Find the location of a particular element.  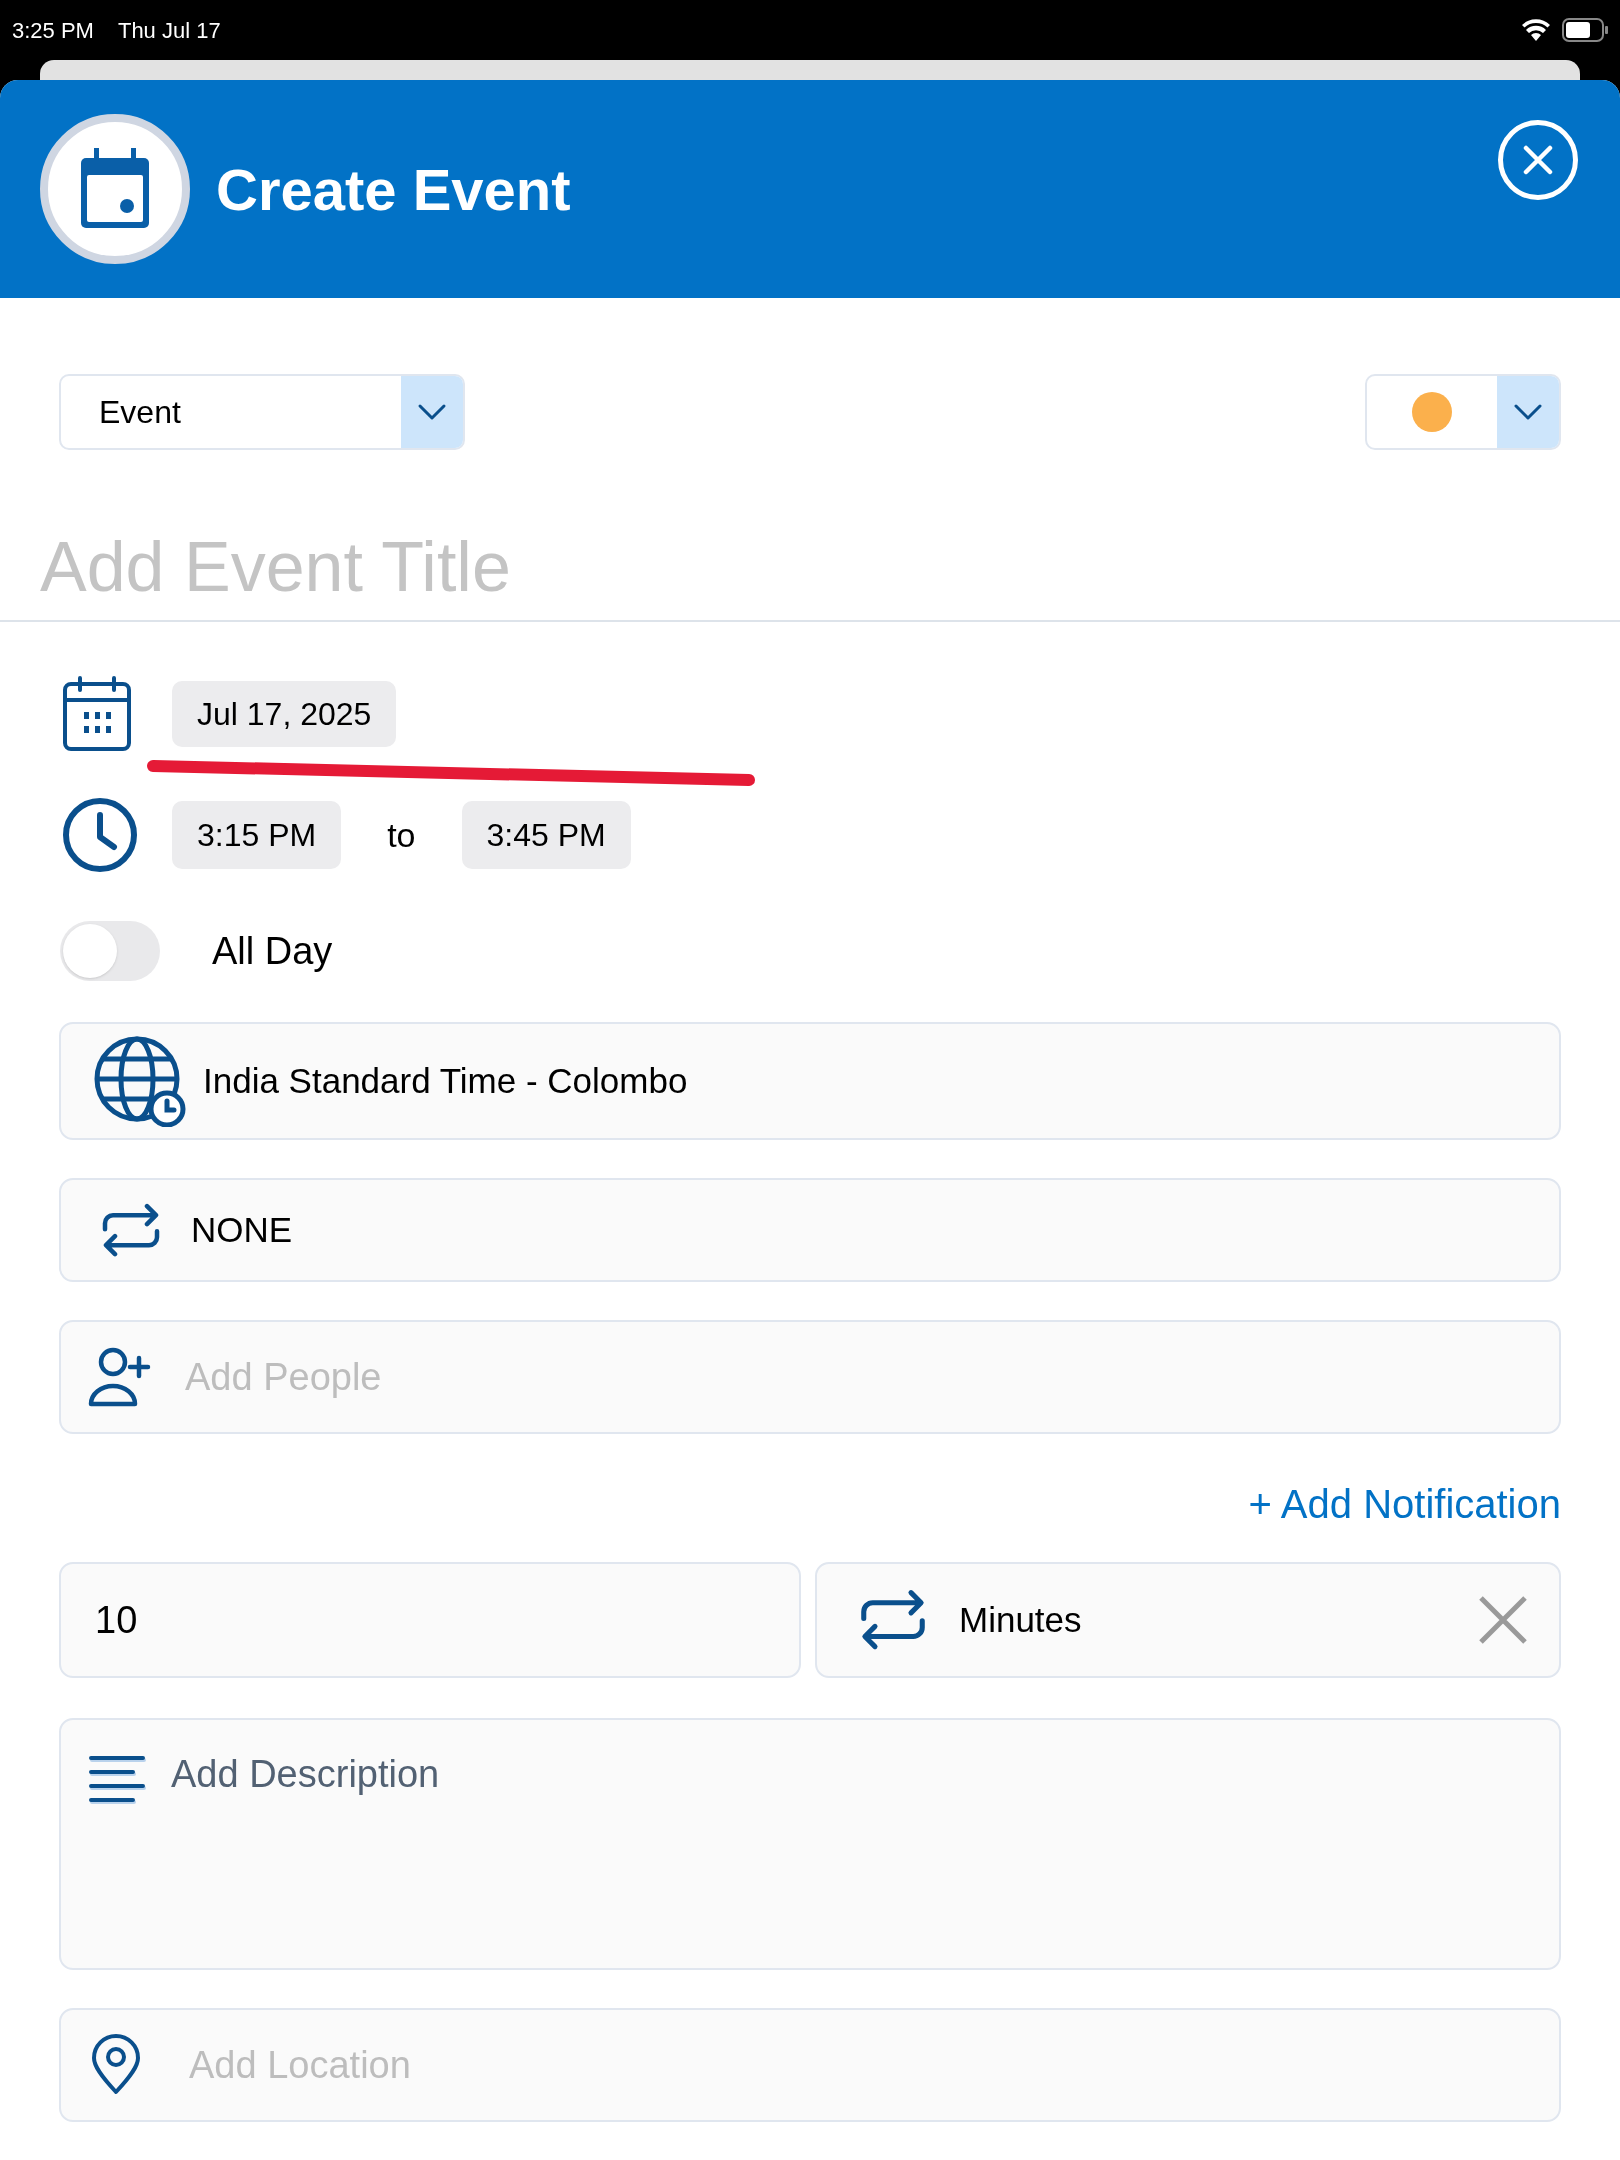

calendar-icon is located at coordinates (97, 714).